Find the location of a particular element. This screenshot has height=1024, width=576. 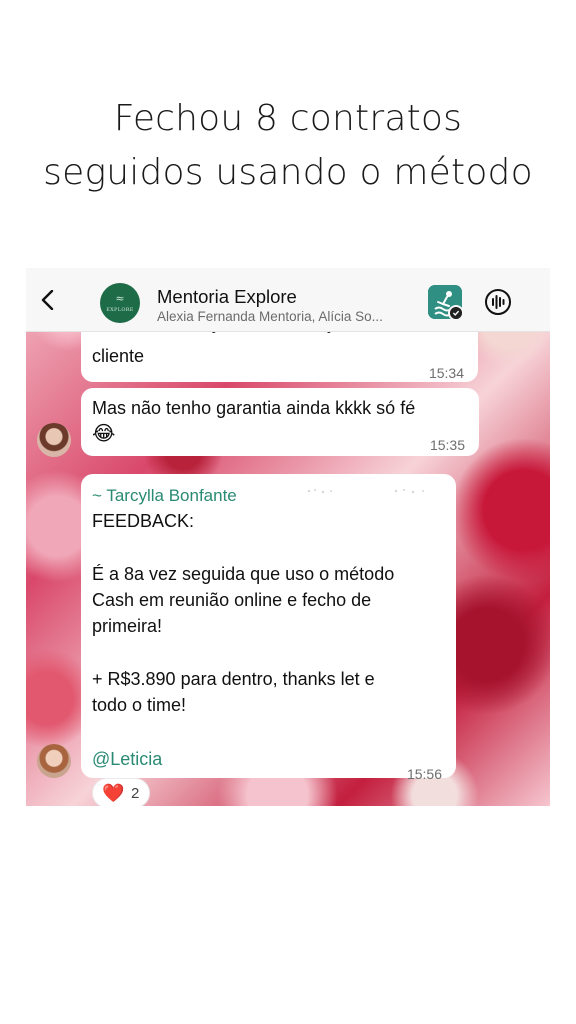

reaction-pill: ❤️ 2 is located at coordinates (121, 792).